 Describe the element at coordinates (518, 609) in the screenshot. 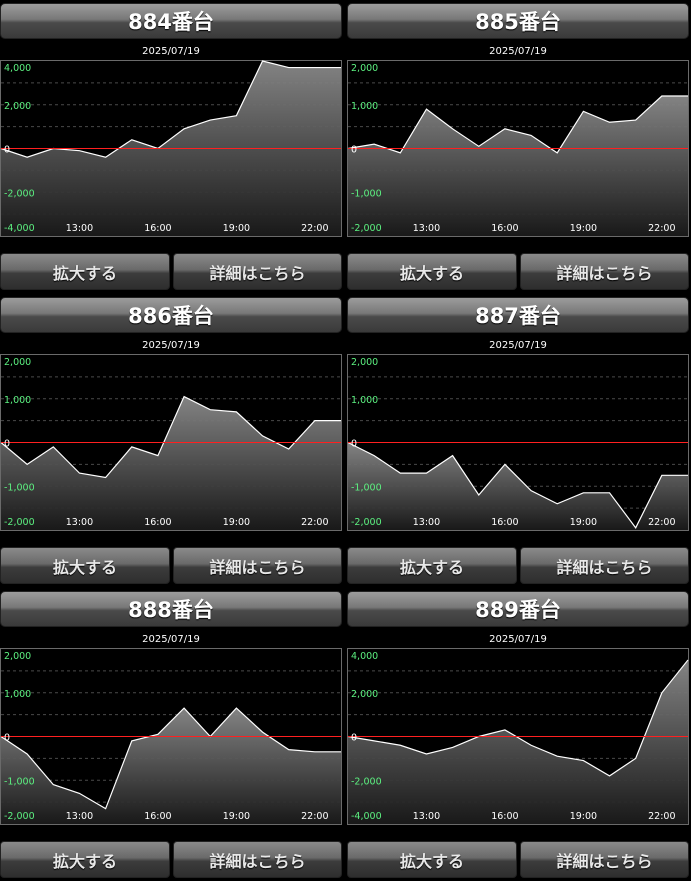

I see `machine-title: 889番台` at that location.